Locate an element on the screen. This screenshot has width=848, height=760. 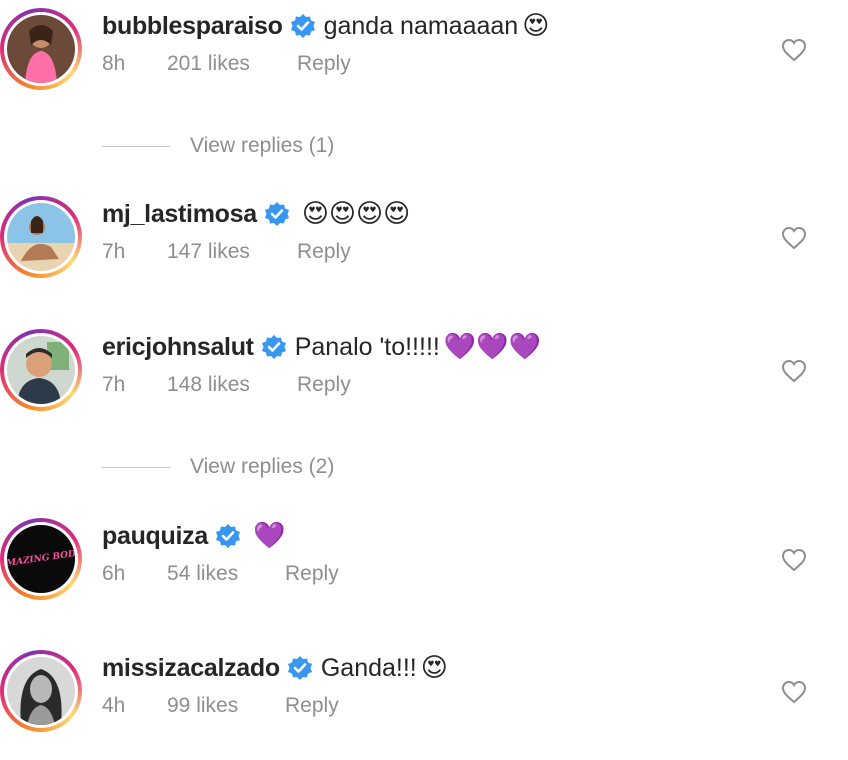
like-count: 99 likes is located at coordinates (226, 706).